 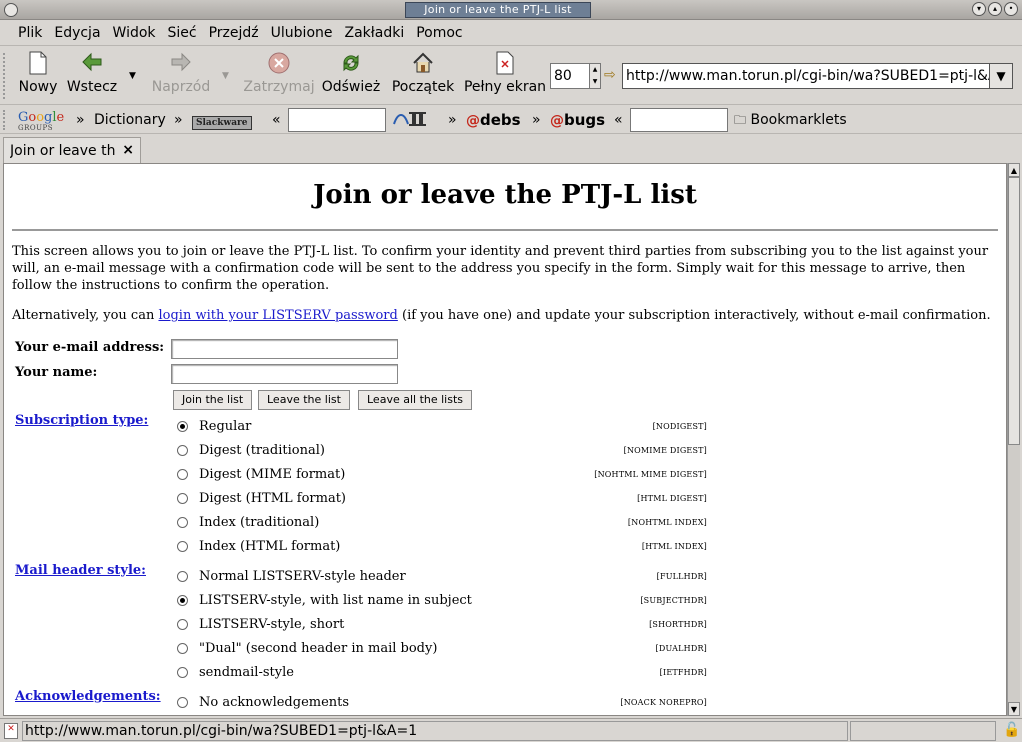 What do you see at coordinates (304, 400) in the screenshot?
I see `leave-list-button: Leave the list` at bounding box center [304, 400].